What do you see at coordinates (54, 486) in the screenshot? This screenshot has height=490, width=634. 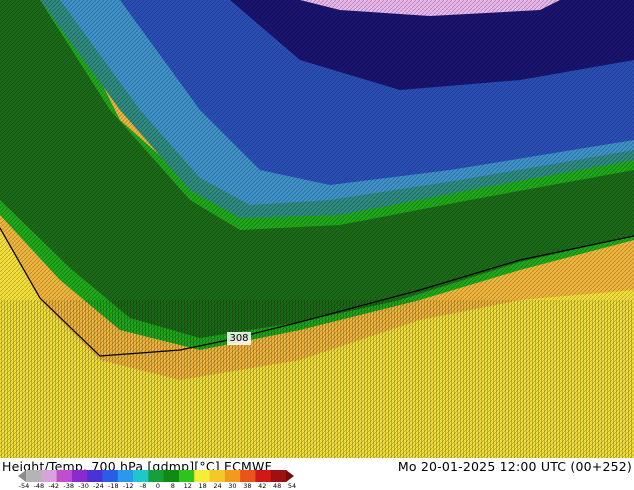 I see `colorbar-tick-label: -42` at bounding box center [54, 486].